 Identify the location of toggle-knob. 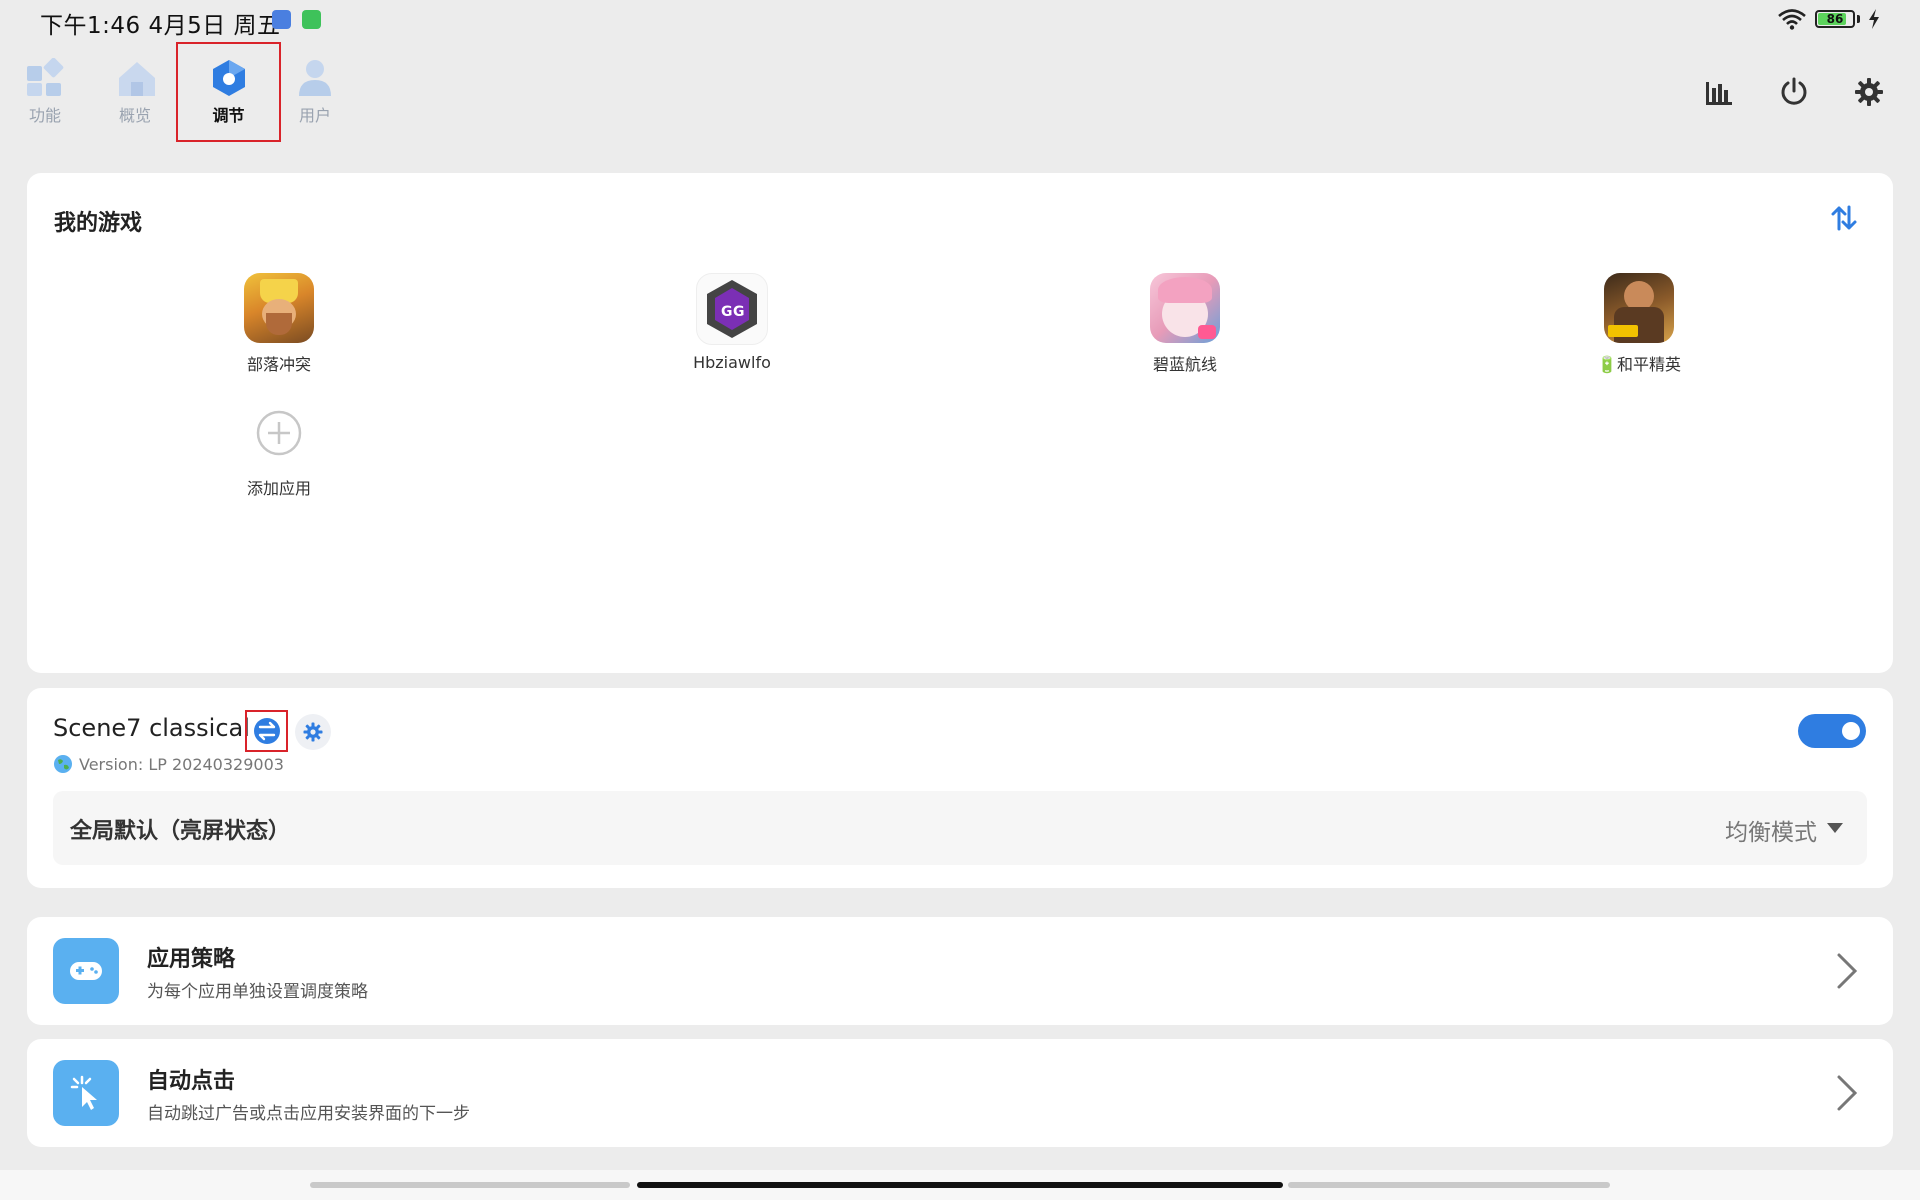
(1851, 731).